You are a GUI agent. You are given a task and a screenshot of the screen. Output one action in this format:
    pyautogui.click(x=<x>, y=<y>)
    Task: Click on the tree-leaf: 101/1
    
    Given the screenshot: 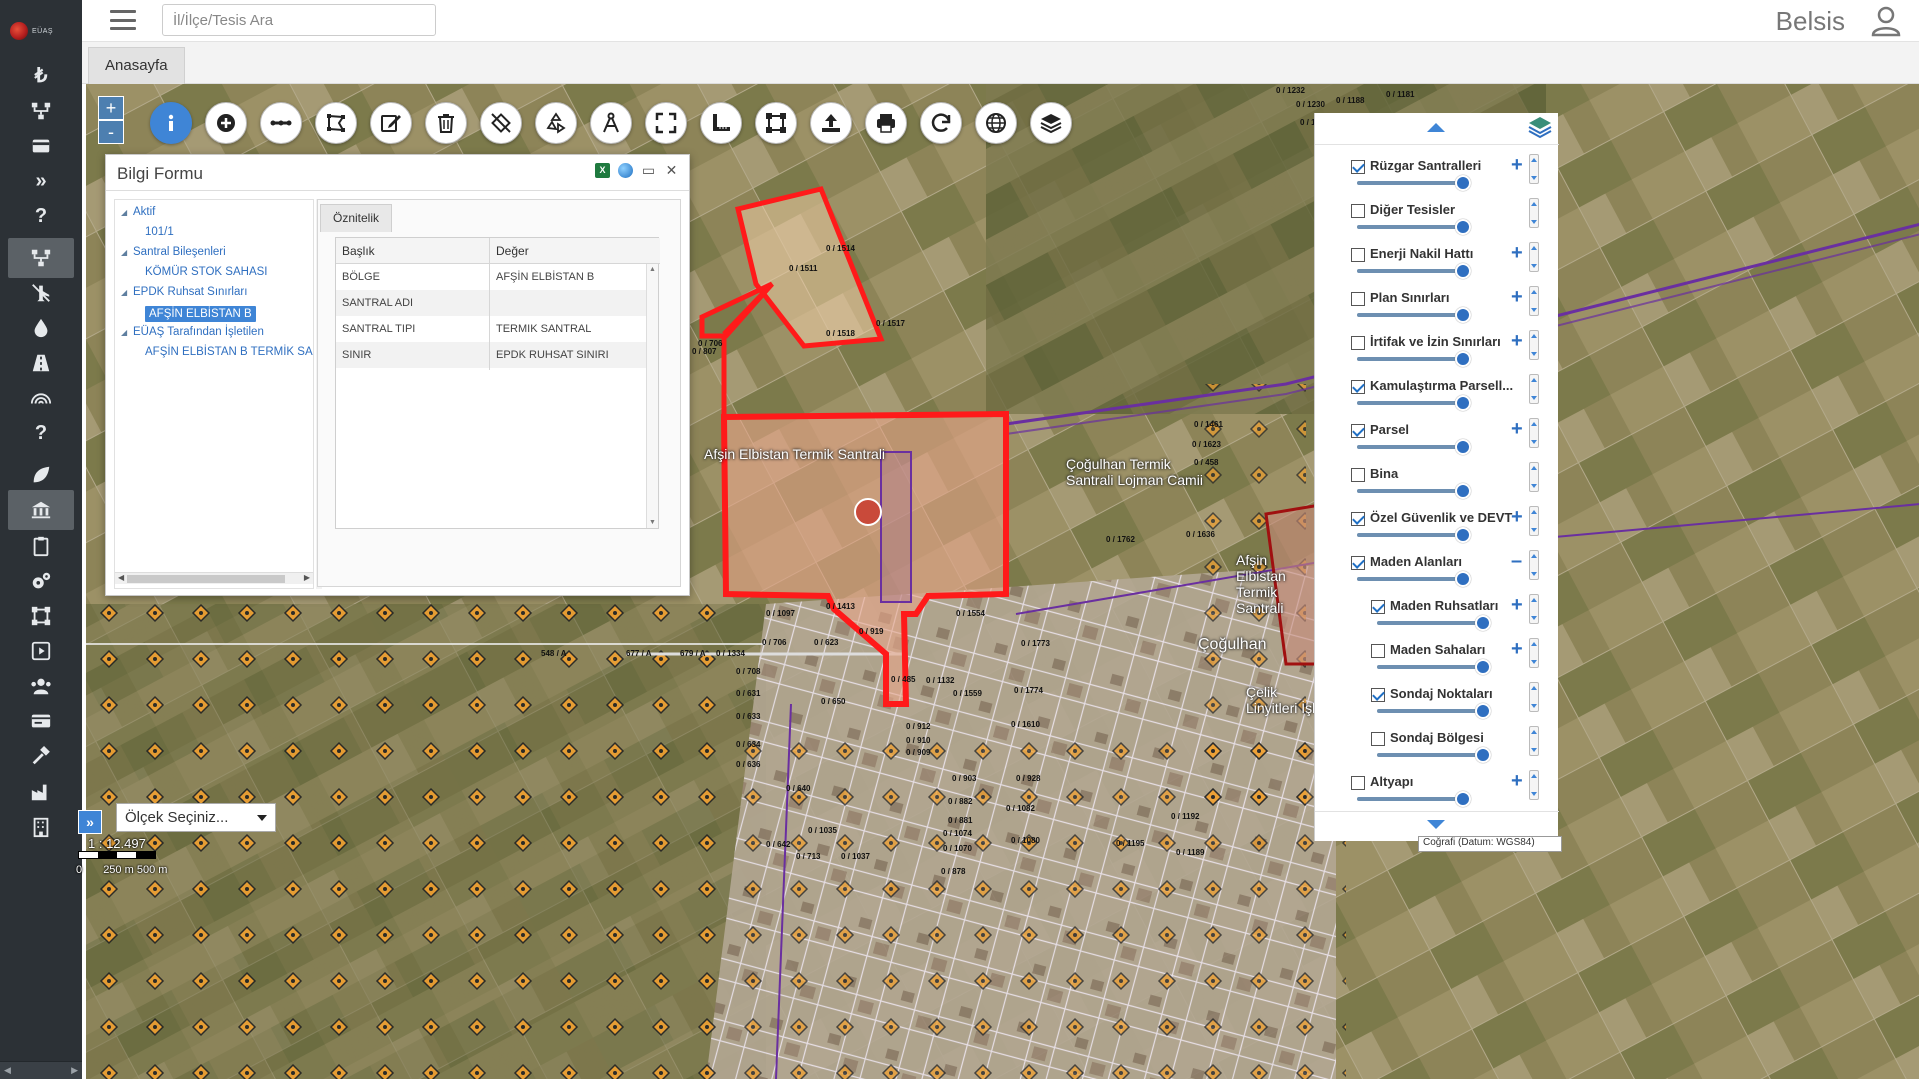 What is the action you would take?
    pyautogui.click(x=159, y=232)
    